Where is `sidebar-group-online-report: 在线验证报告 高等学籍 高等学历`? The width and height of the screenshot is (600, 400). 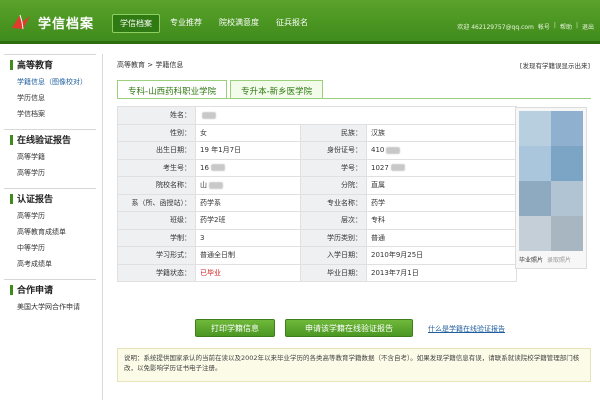 sidebar-group-online-report: 在线验证报告 高等学籍 高等学历 is located at coordinates (50, 155).